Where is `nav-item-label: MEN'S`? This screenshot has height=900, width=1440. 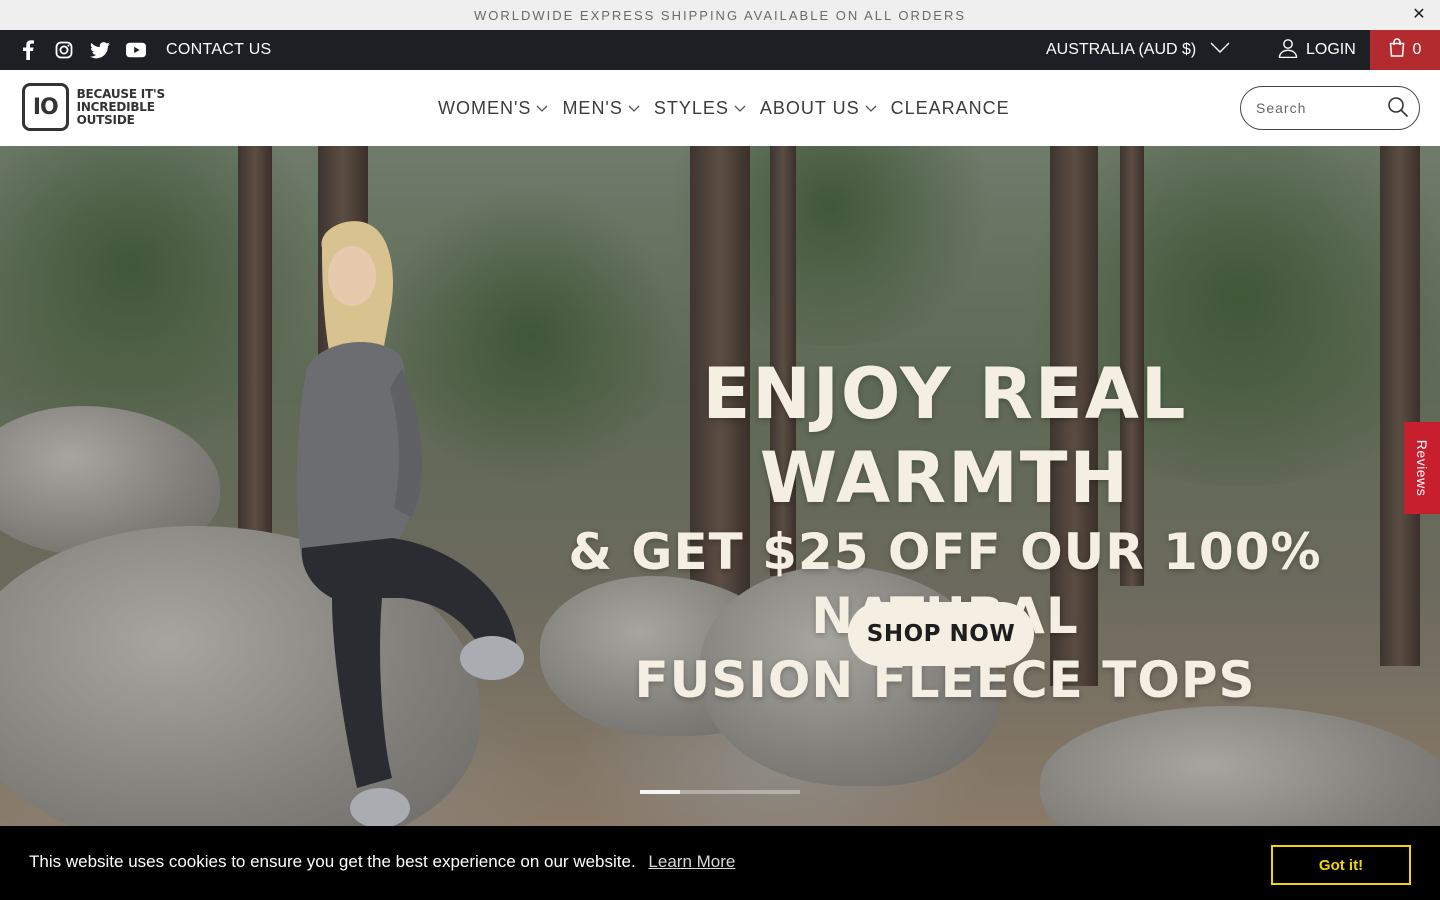 nav-item-label: MEN'S is located at coordinates (592, 107).